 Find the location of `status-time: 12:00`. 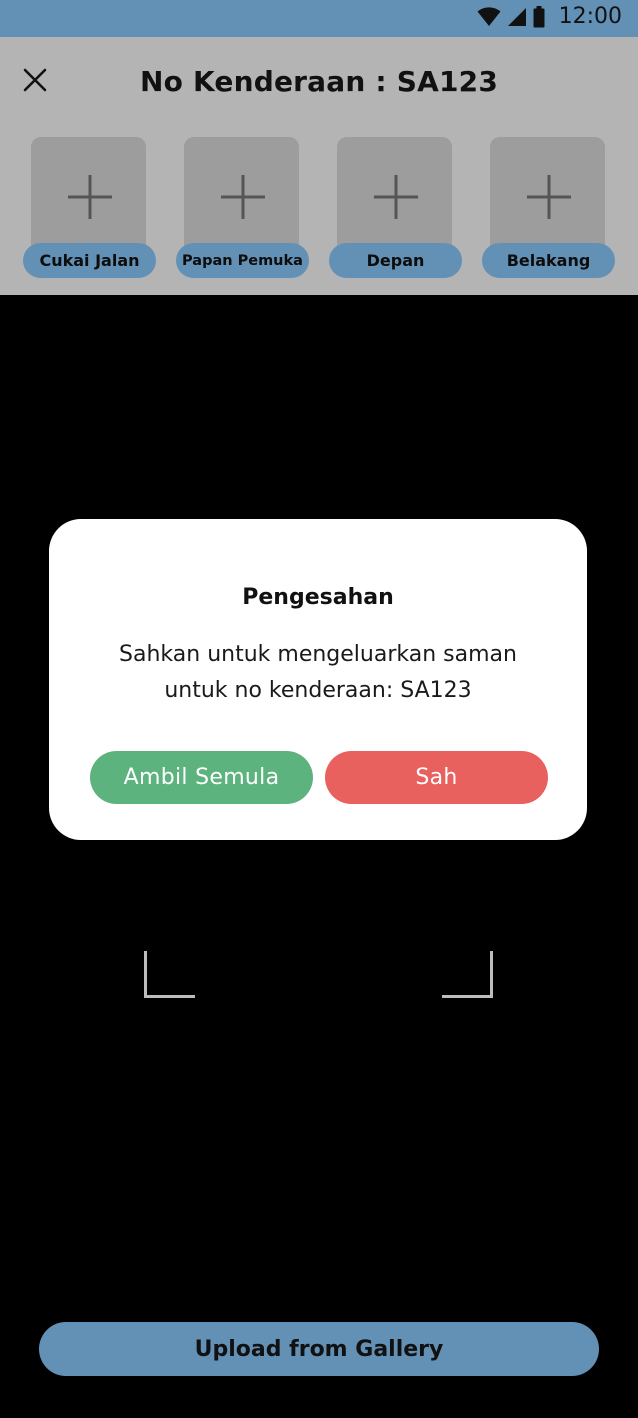

status-time: 12:00 is located at coordinates (590, 16).